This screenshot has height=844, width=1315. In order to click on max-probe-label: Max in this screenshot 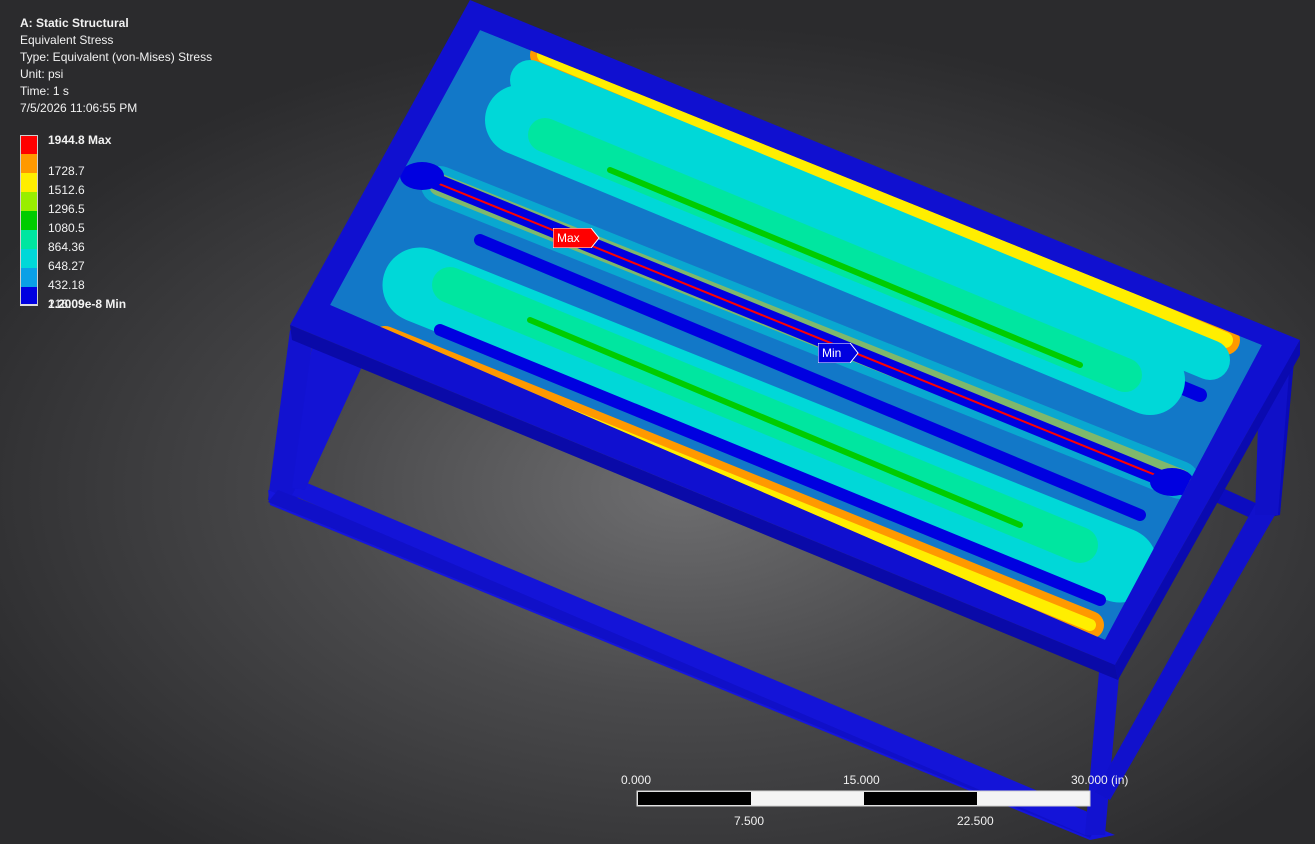, I will do `click(568, 238)`.